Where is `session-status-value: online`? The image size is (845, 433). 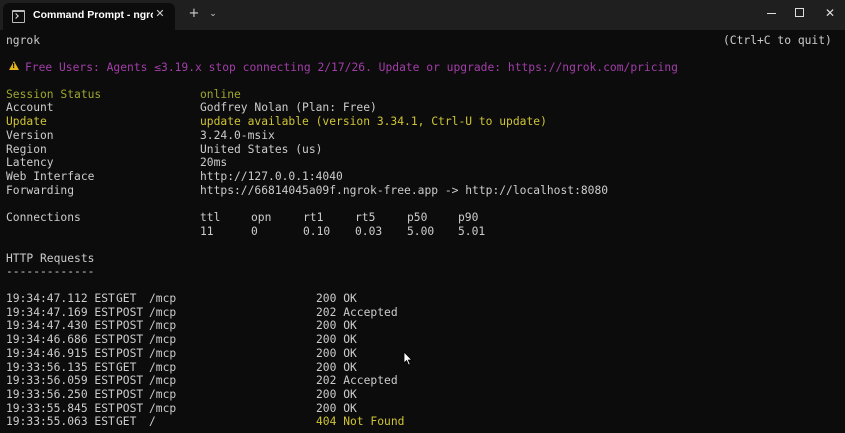
session-status-value: online is located at coordinates (220, 94).